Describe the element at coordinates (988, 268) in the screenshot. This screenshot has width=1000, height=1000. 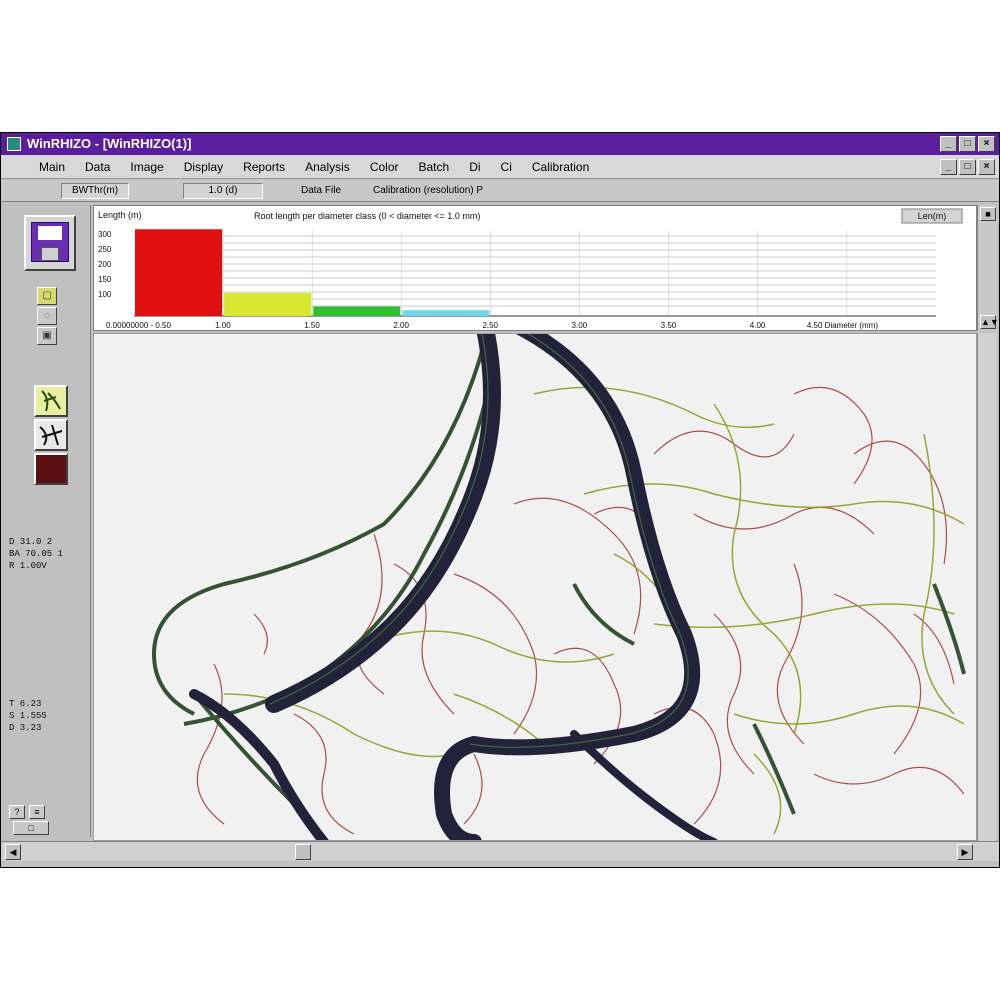
I see `chart-scrollbar: ■ ▲▼` at that location.